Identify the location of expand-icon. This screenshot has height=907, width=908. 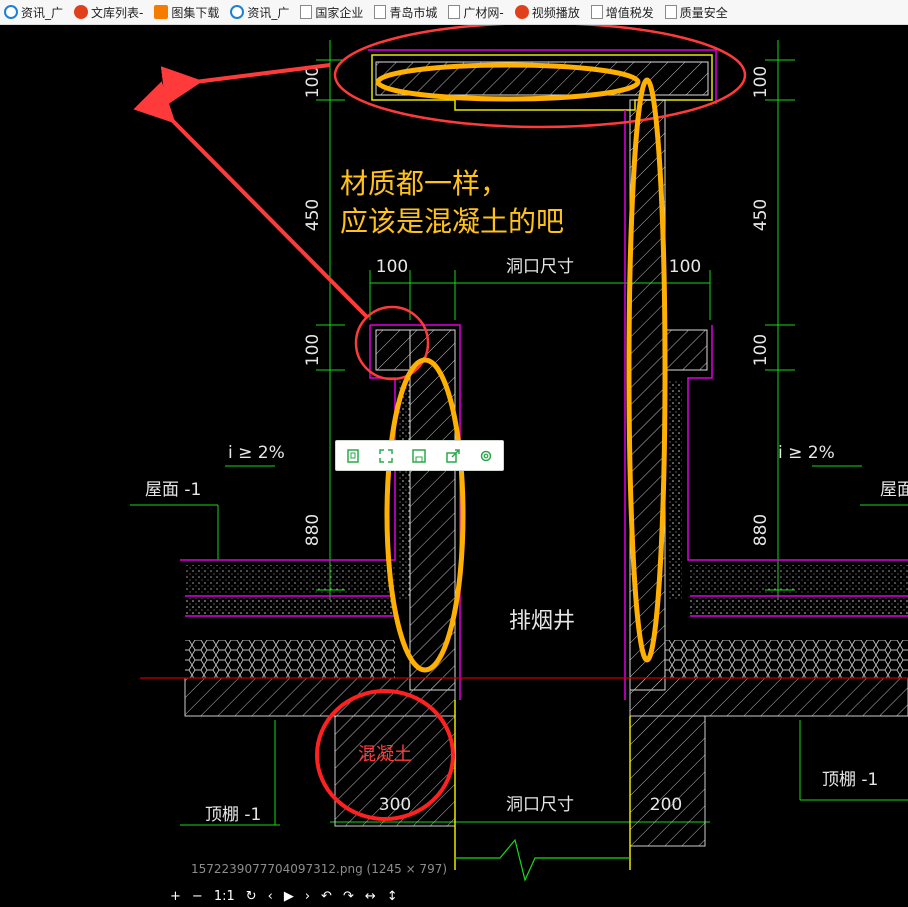
(386, 456).